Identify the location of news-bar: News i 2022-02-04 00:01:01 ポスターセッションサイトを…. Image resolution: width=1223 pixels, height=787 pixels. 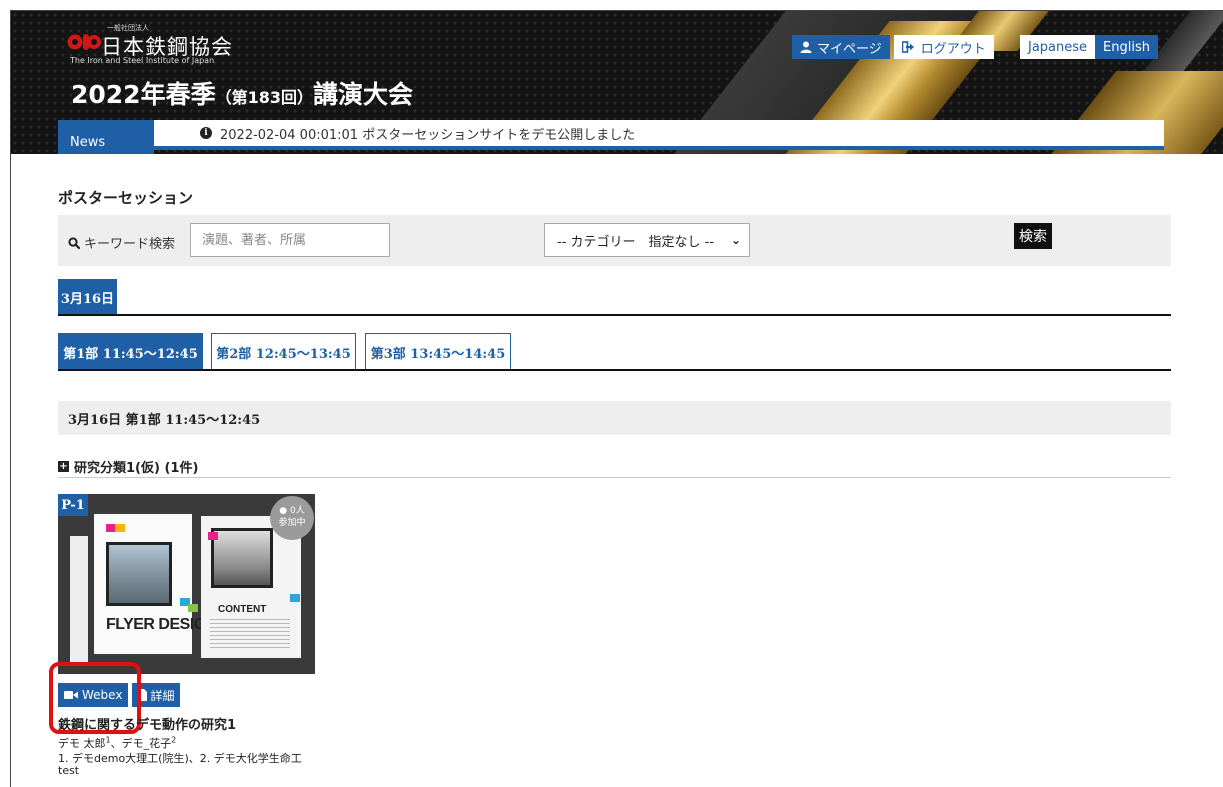
(611, 137).